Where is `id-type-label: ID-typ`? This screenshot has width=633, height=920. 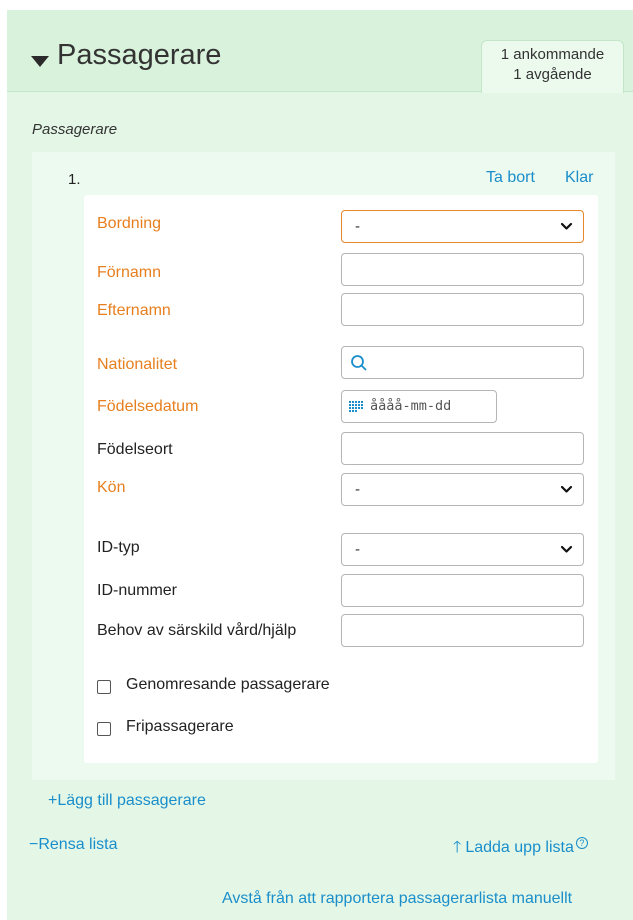 id-type-label: ID-typ is located at coordinates (118, 547).